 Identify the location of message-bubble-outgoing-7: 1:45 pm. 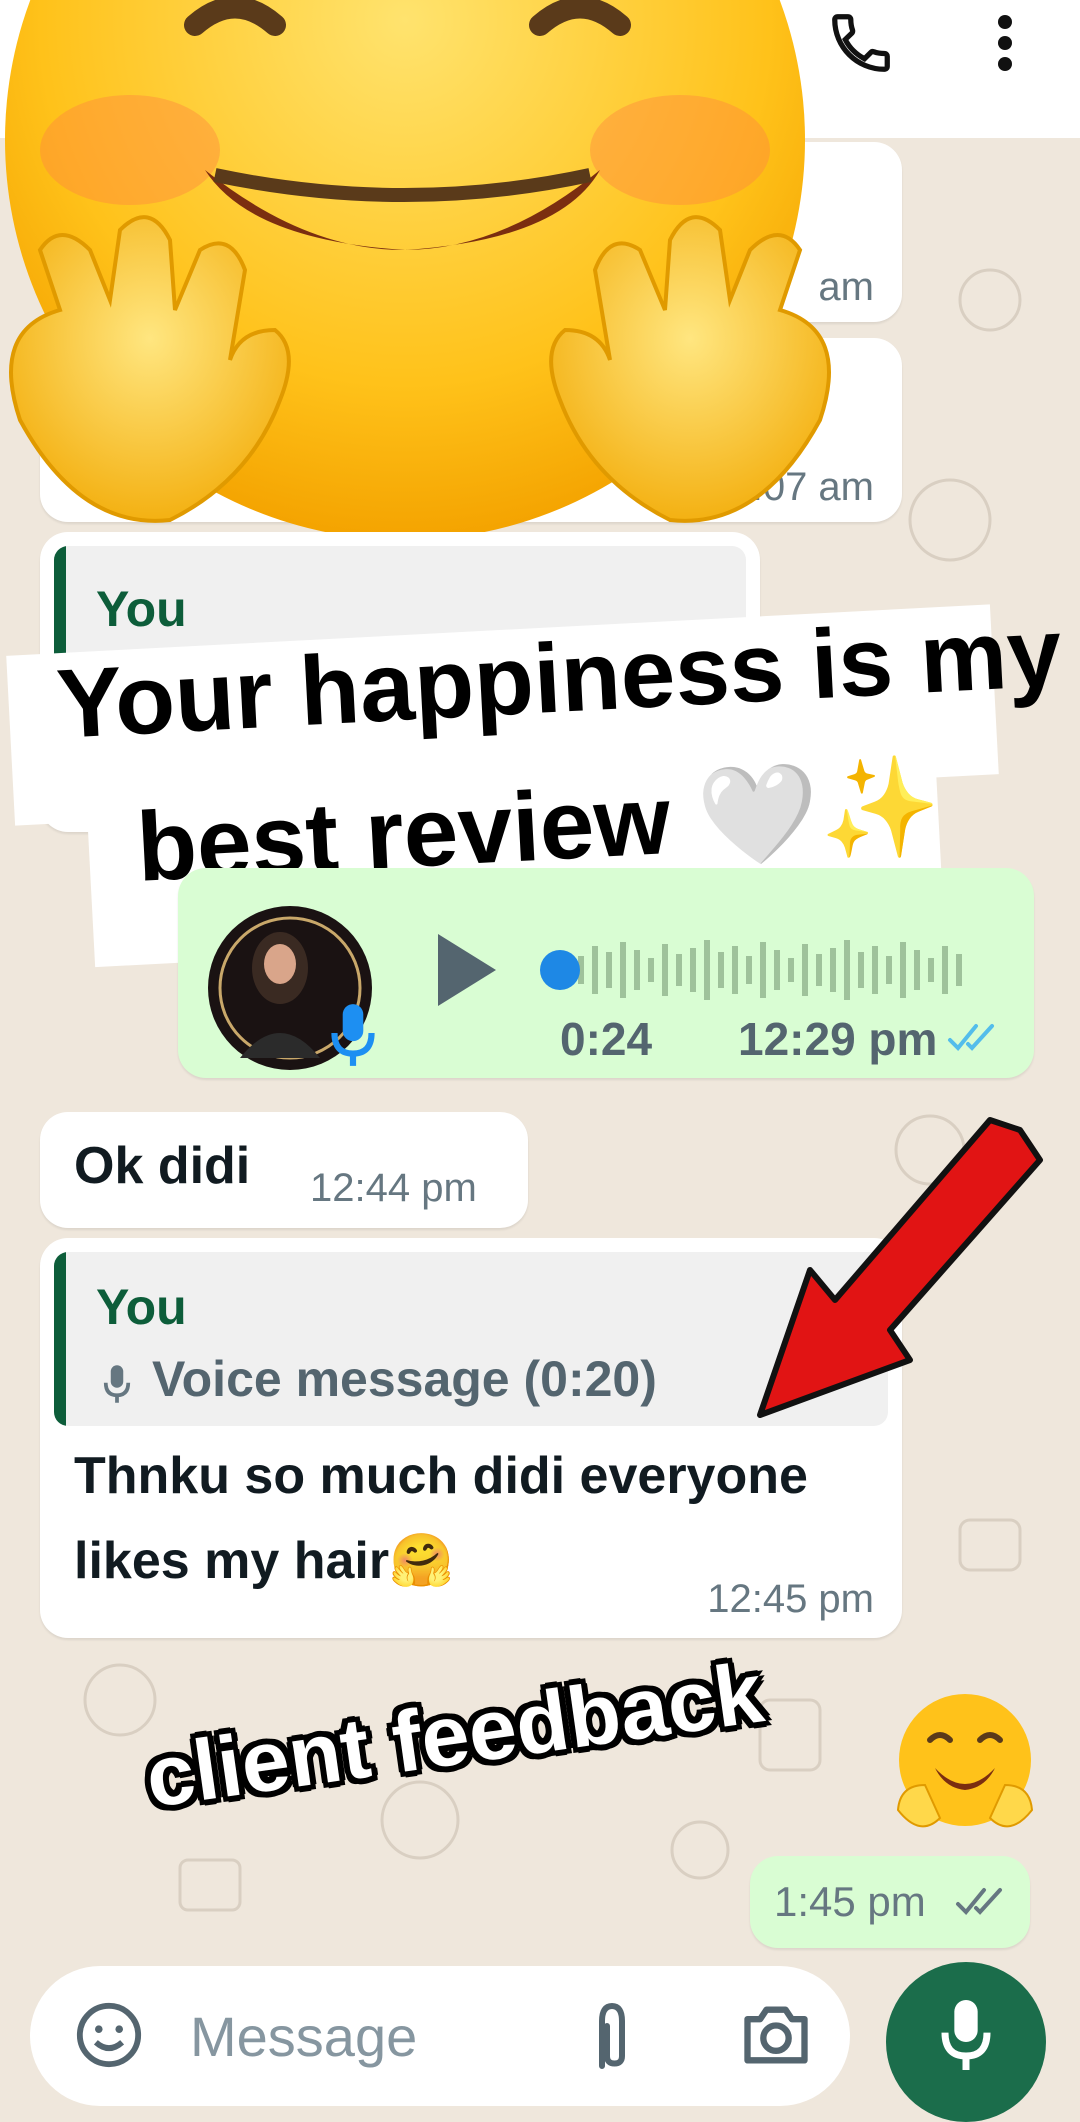
(890, 1902).